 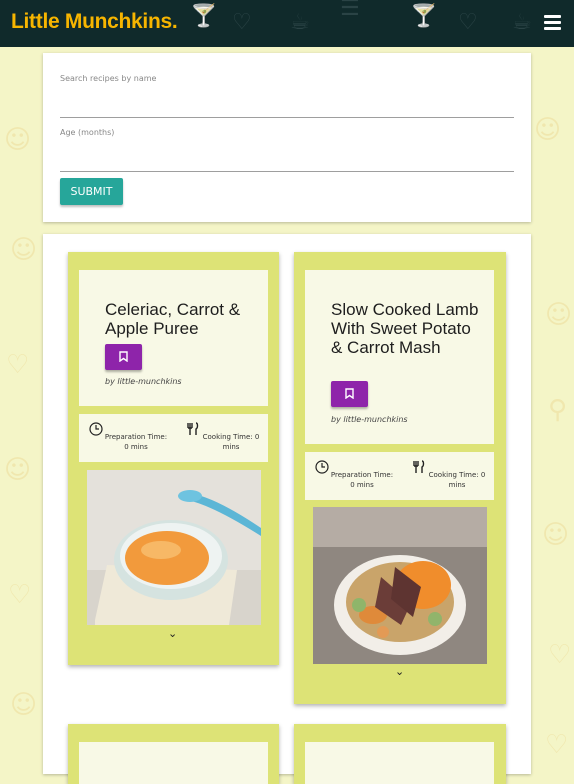 I want to click on age-underline, so click(x=287, y=171).